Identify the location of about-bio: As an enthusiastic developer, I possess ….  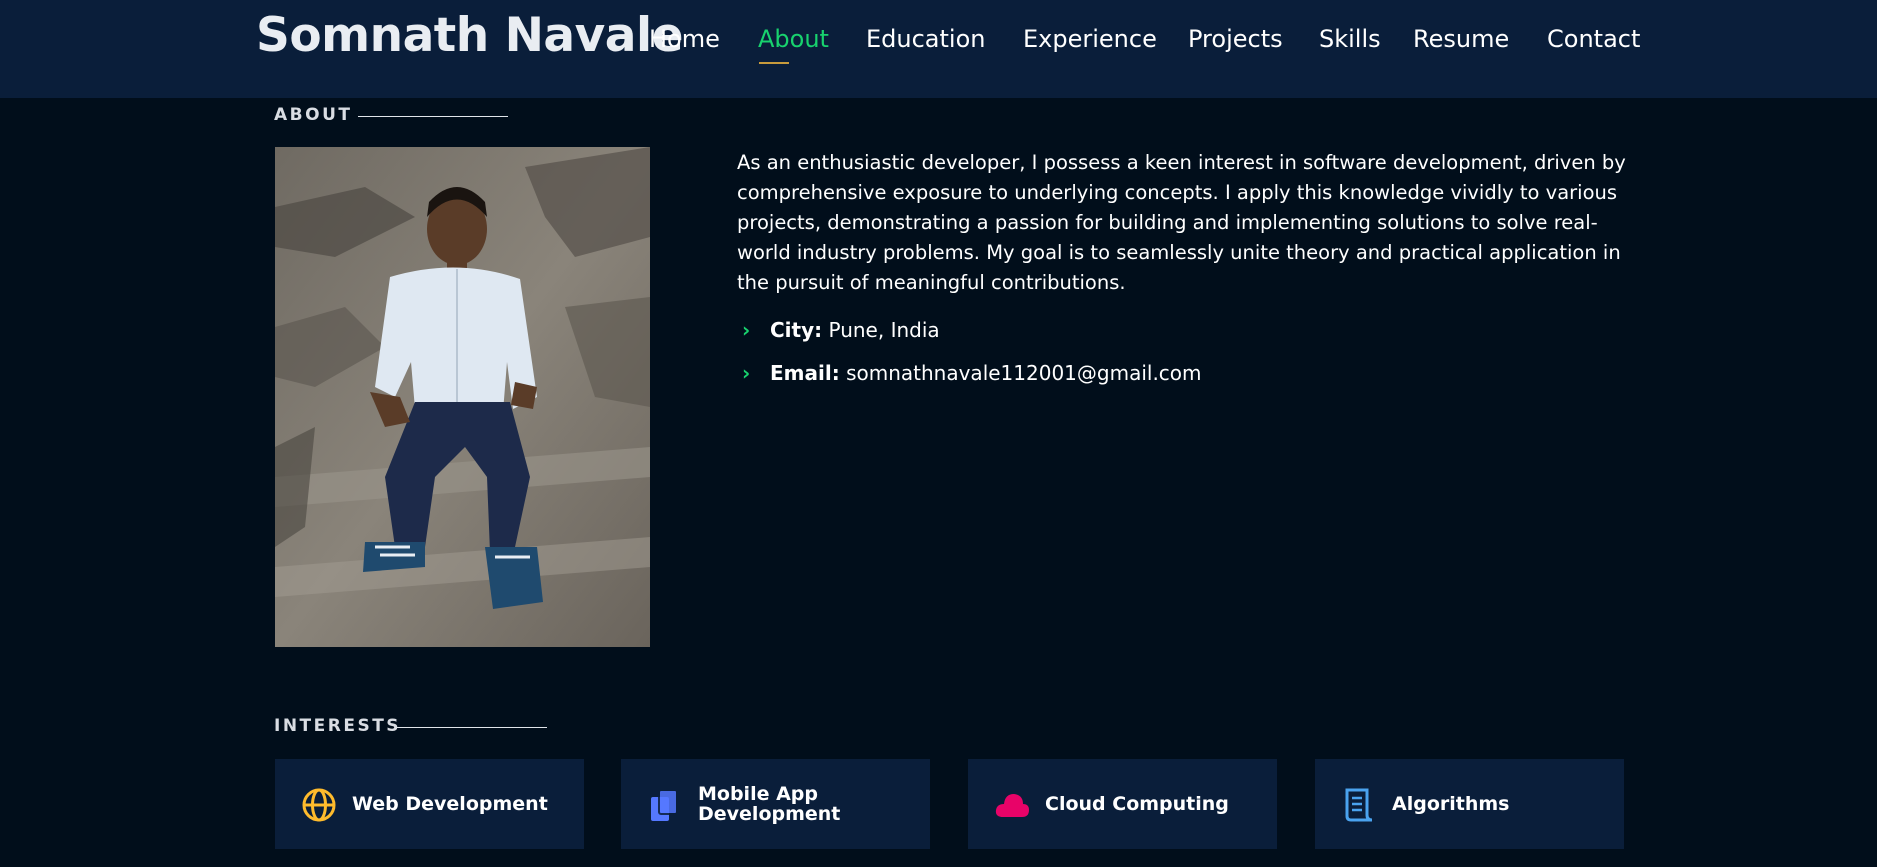
(1181, 222).